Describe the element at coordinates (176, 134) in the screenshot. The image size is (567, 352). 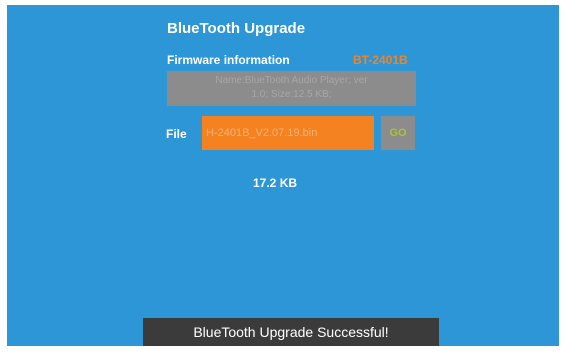
I see `file-label: File` at that location.